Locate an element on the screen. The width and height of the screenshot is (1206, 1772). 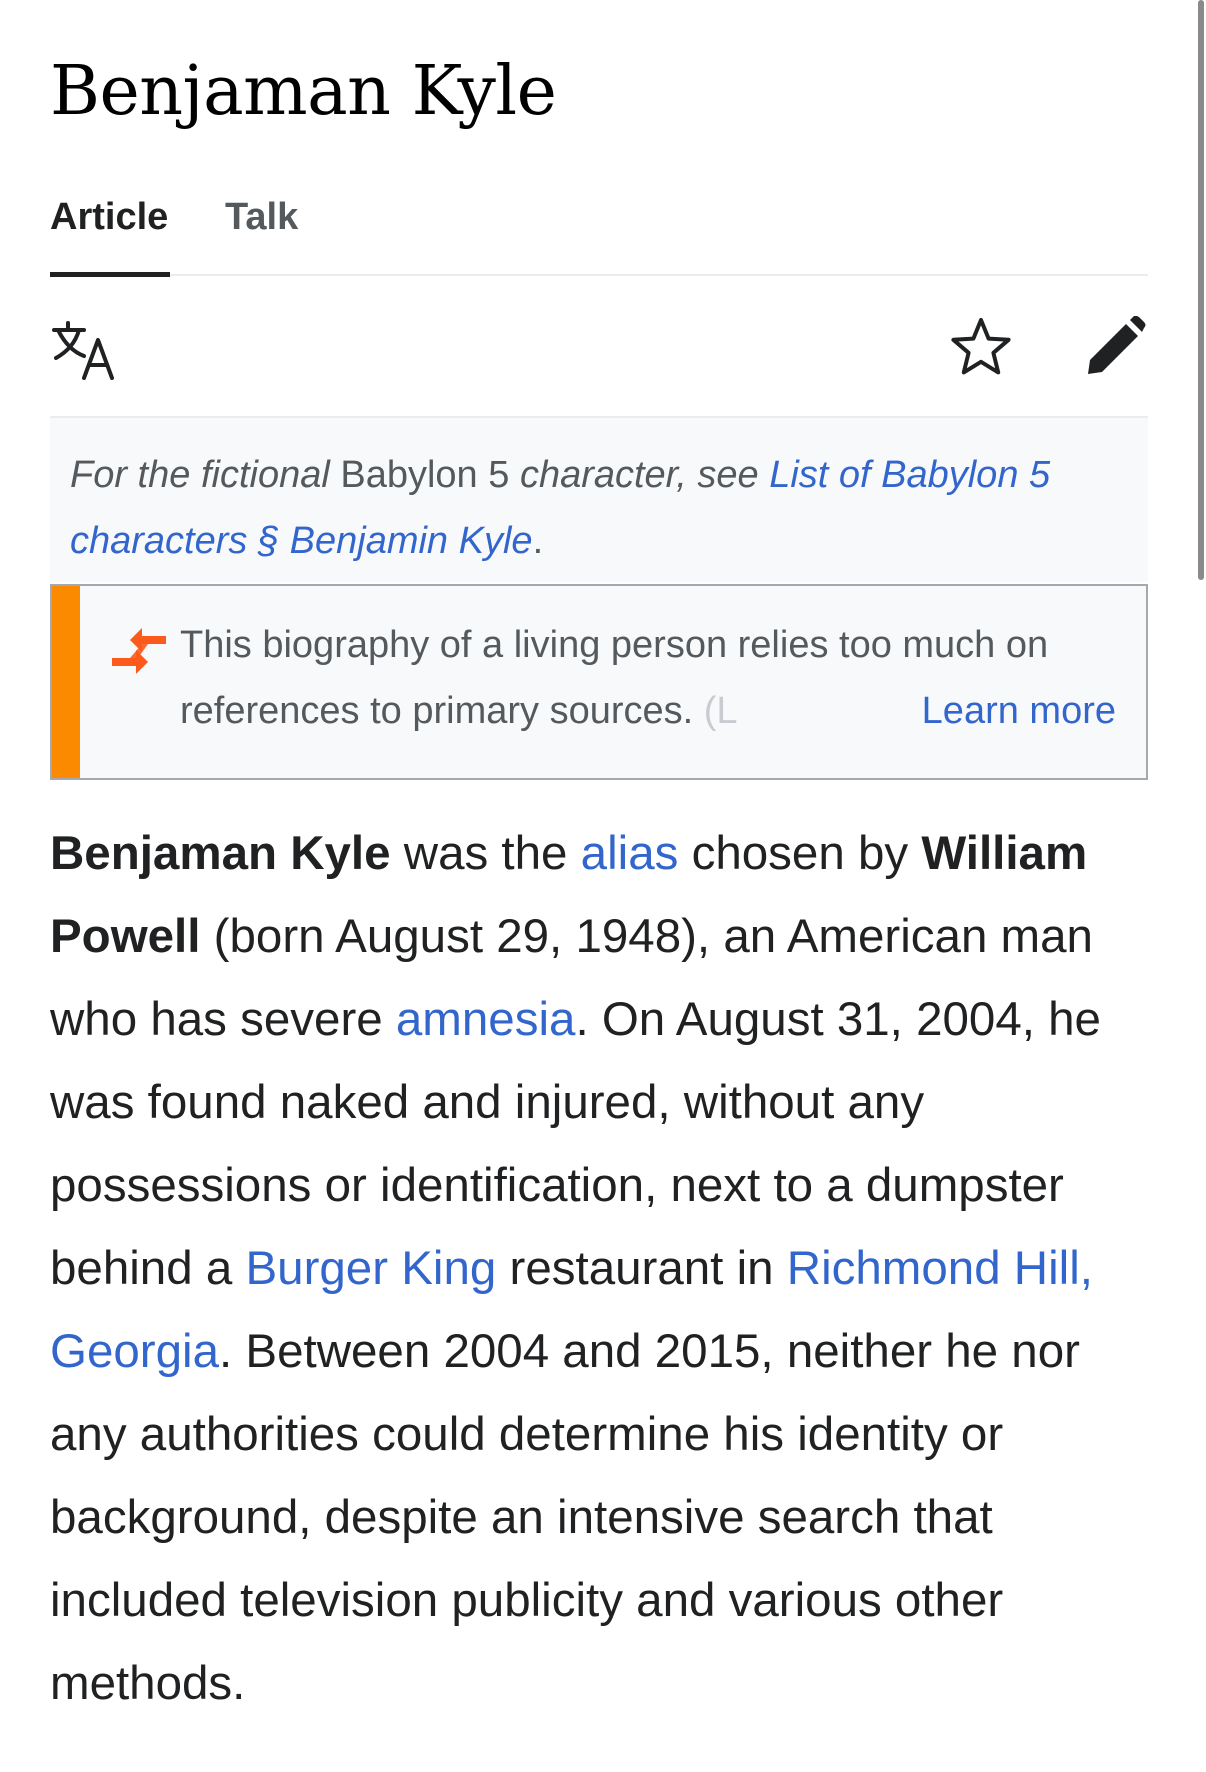
intro-text: restaurant in is located at coordinates (641, 1268).